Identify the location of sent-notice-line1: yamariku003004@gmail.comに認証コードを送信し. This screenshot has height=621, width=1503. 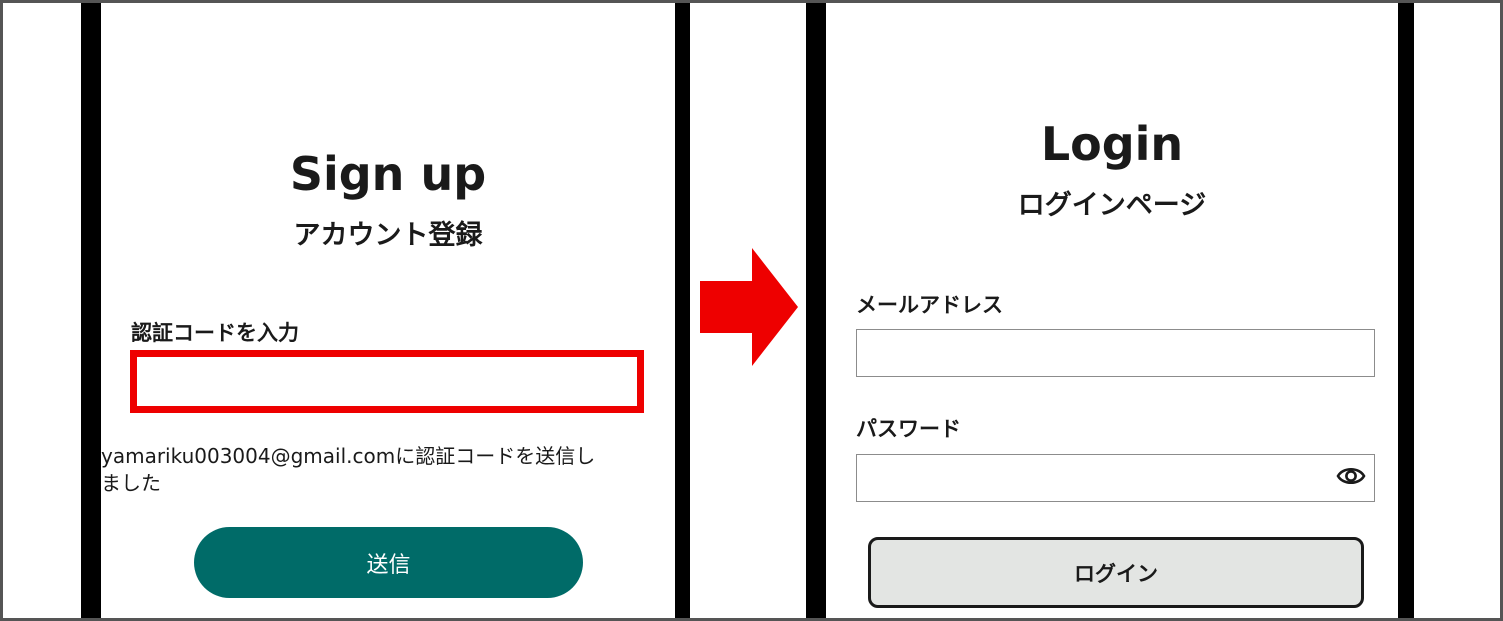
(348, 456).